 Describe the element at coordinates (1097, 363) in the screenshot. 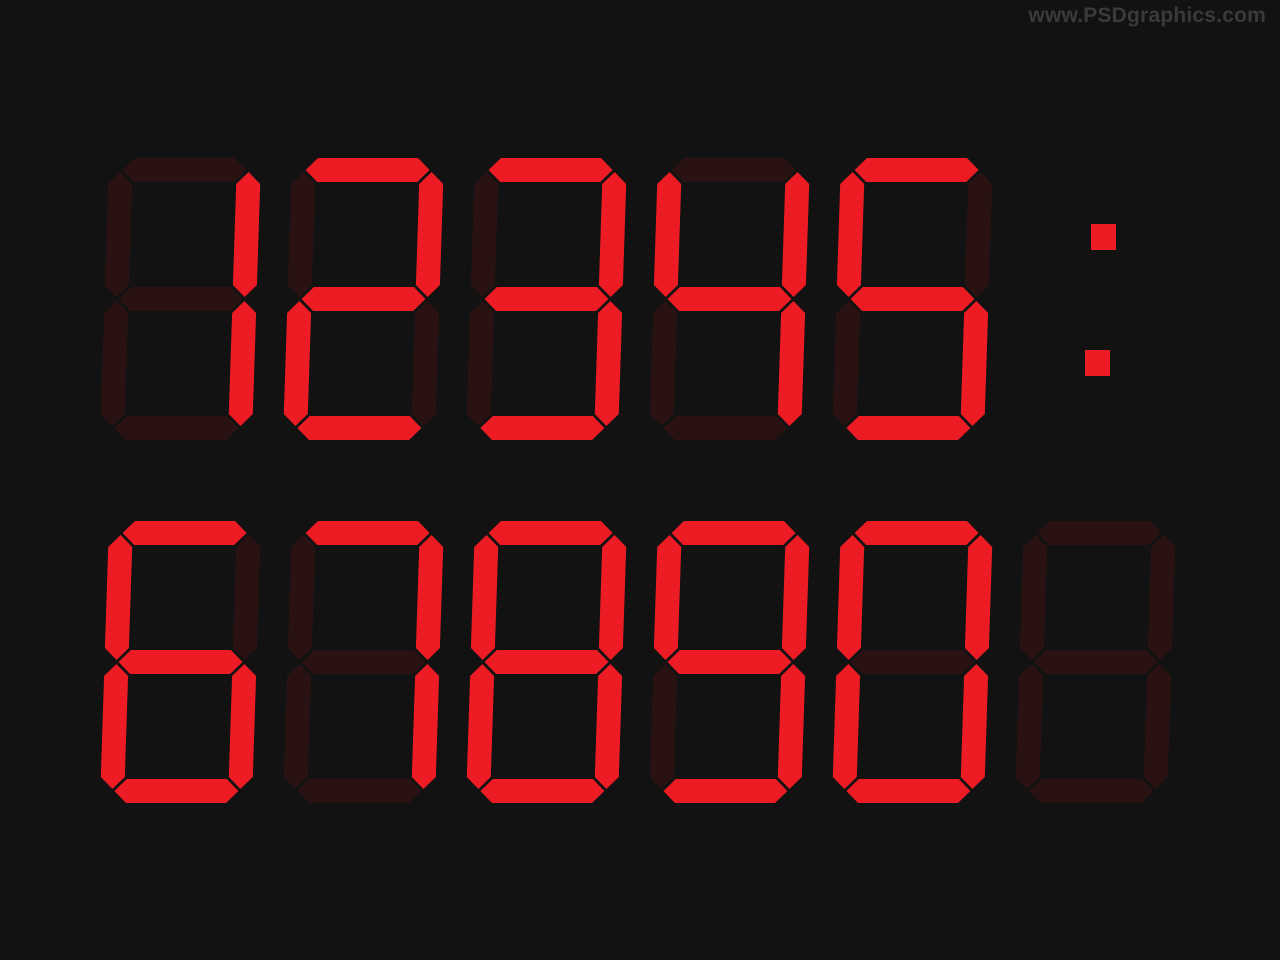

I see `colon-dot-bottom` at that location.